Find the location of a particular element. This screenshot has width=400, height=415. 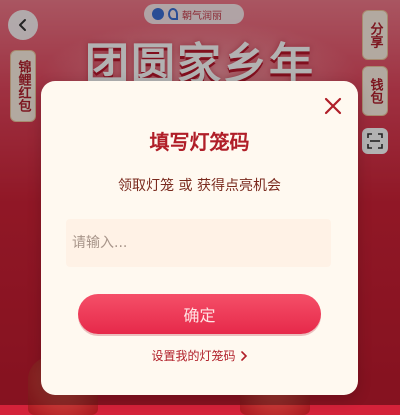

close-button is located at coordinates (333, 106).